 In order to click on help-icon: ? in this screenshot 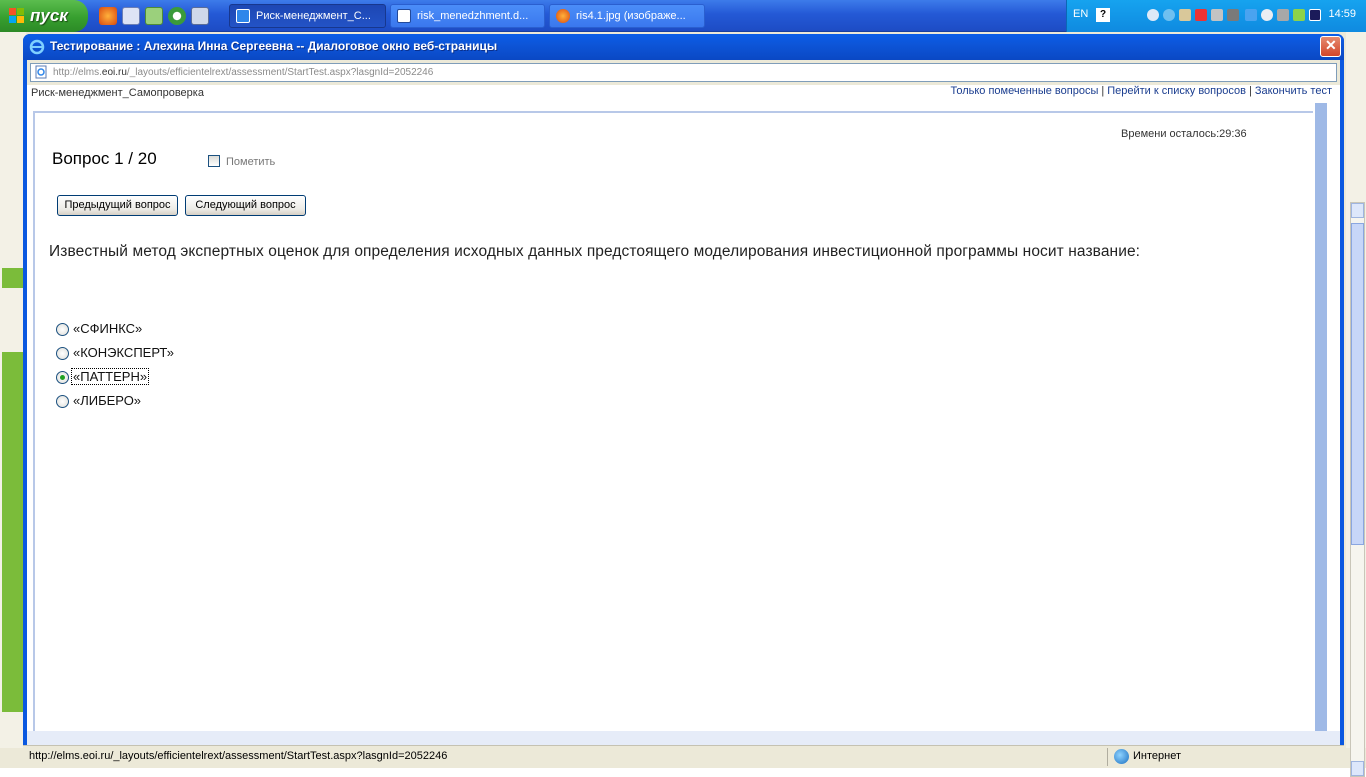, I will do `click(1103, 15)`.